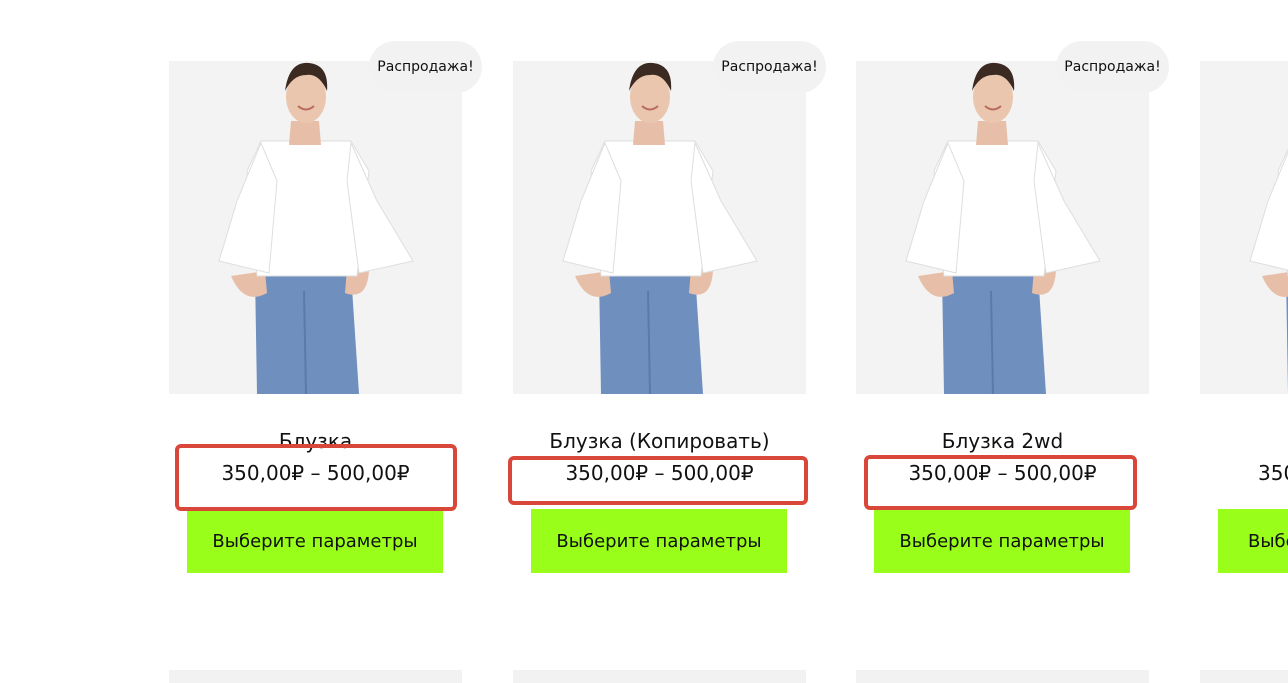 The image size is (1288, 683). I want to click on product-title: Блузка (Копировать), so click(659, 441).